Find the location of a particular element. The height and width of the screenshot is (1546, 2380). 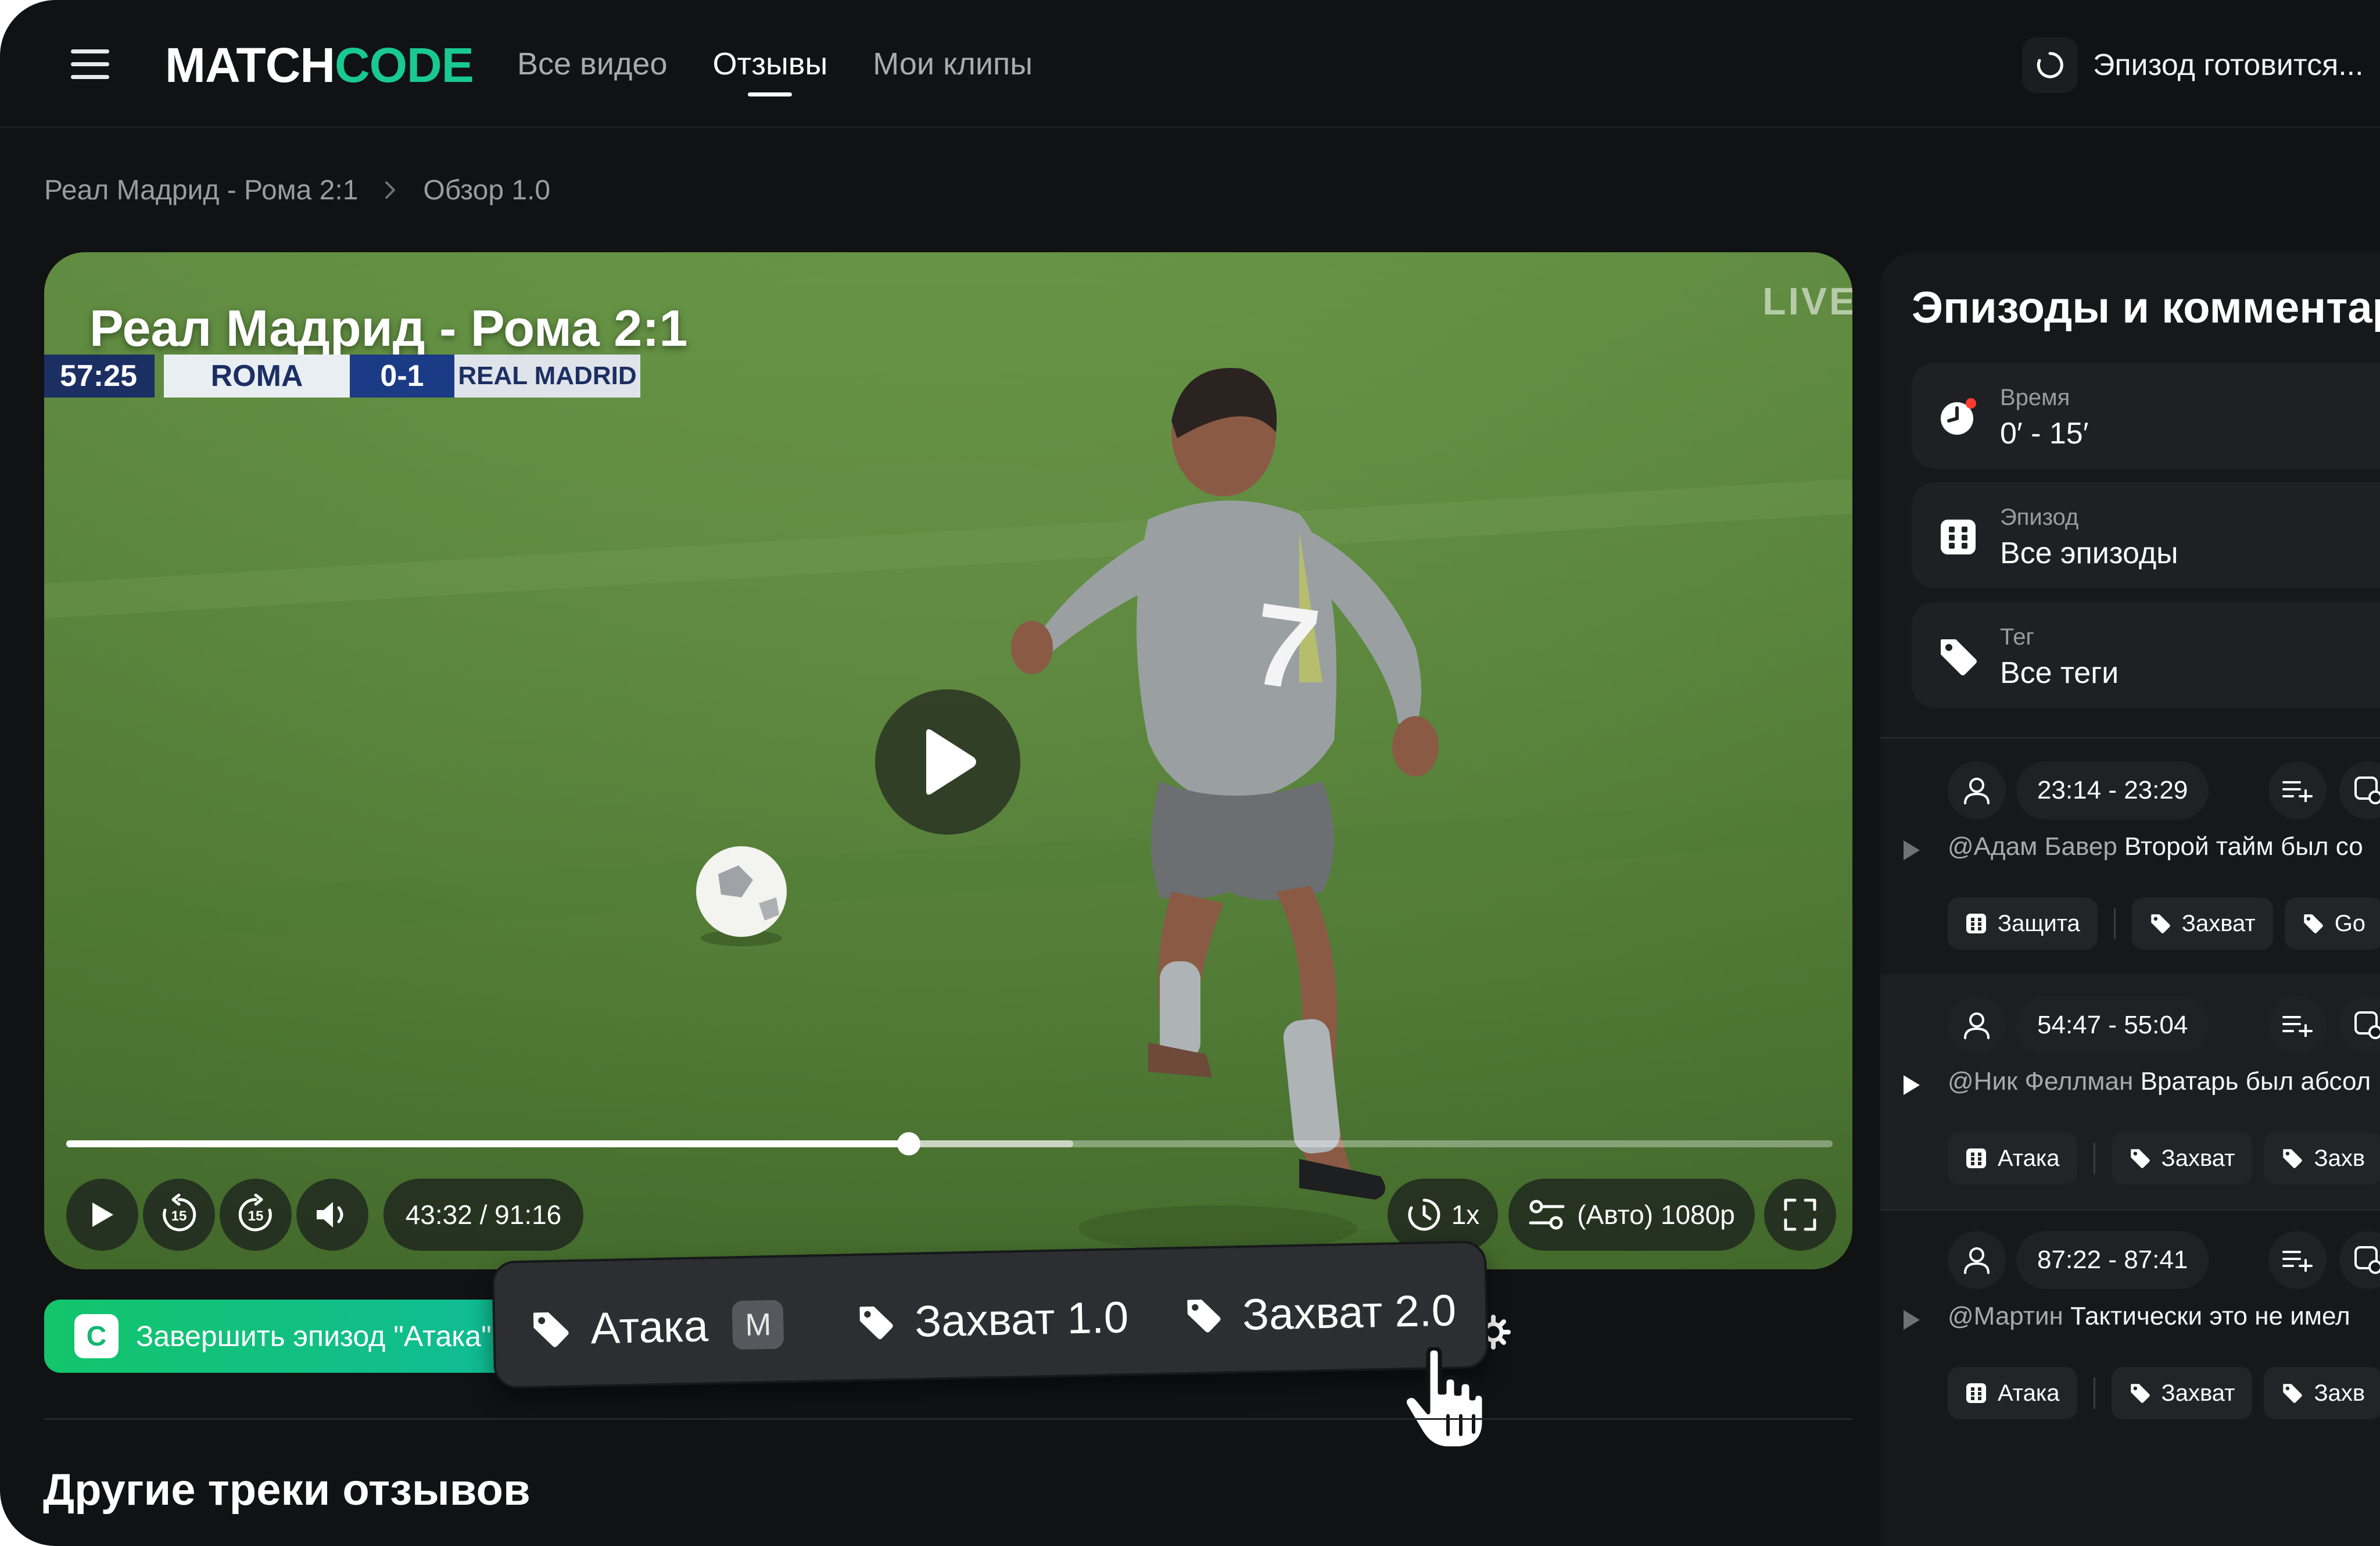

episode-comment: @Ник Феллман Вратарь был абсол is located at coordinates (2160, 1081).